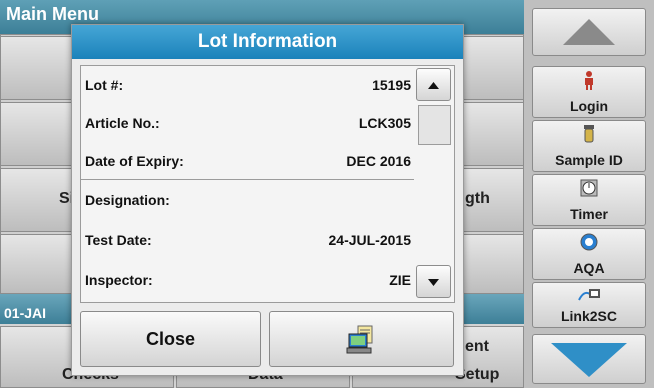 The width and height of the screenshot is (654, 388). I want to click on sample-id-button: Sample ID, so click(589, 146).